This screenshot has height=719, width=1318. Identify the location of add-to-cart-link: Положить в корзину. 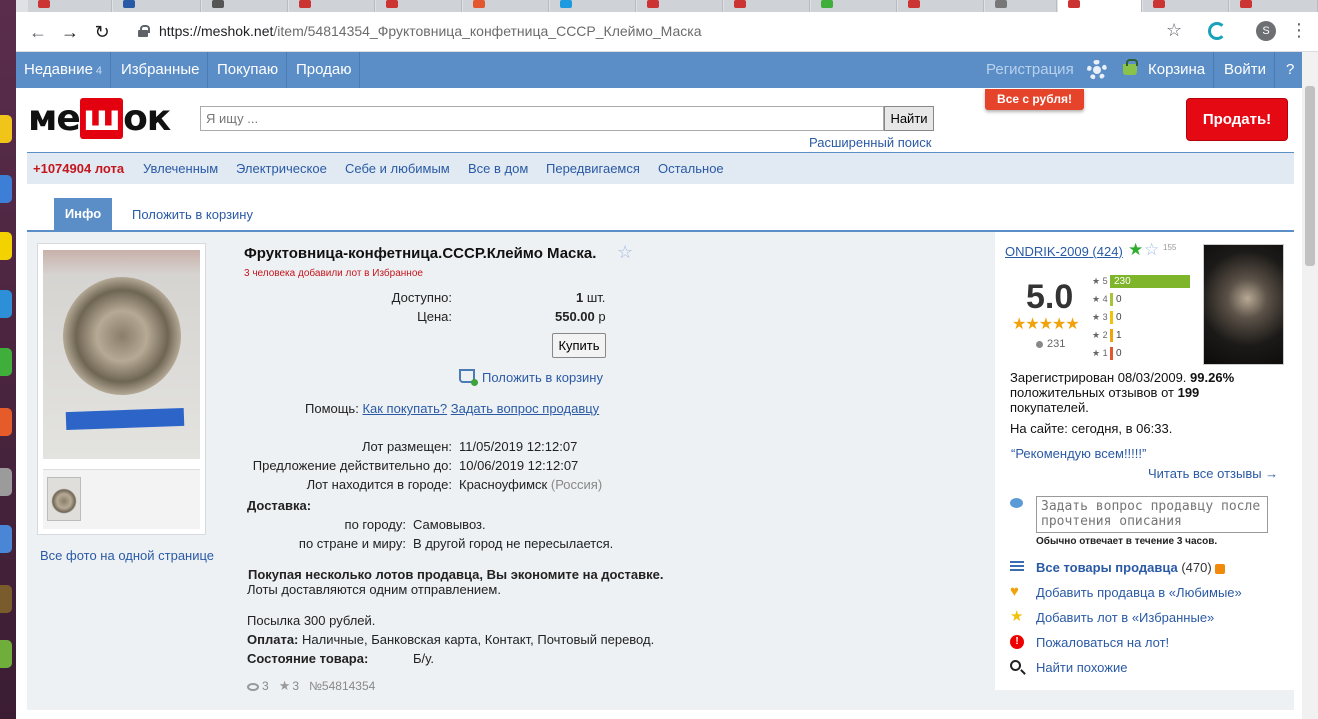
(542, 377).